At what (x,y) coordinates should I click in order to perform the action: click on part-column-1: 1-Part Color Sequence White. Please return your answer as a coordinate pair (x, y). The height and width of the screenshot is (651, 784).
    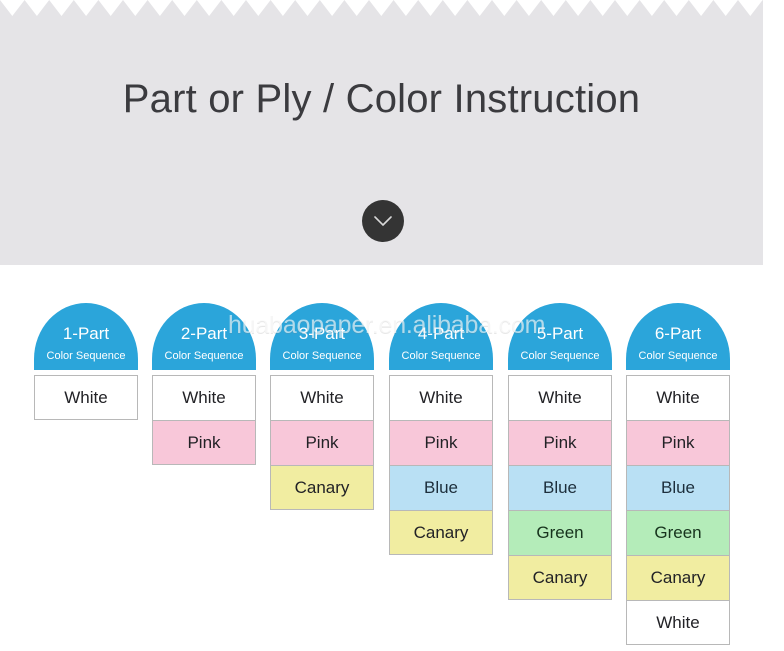
    Looking at the image, I should click on (86, 361).